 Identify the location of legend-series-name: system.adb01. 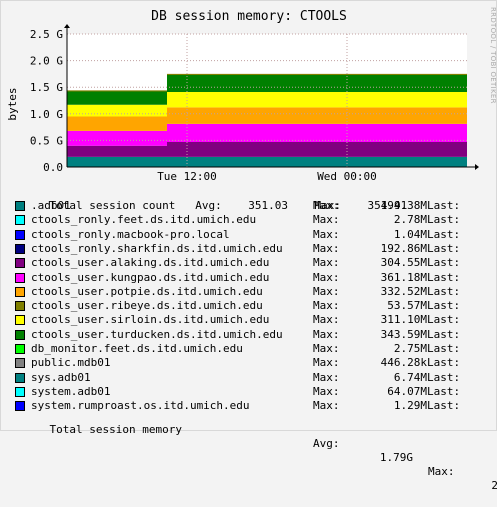
(71, 391).